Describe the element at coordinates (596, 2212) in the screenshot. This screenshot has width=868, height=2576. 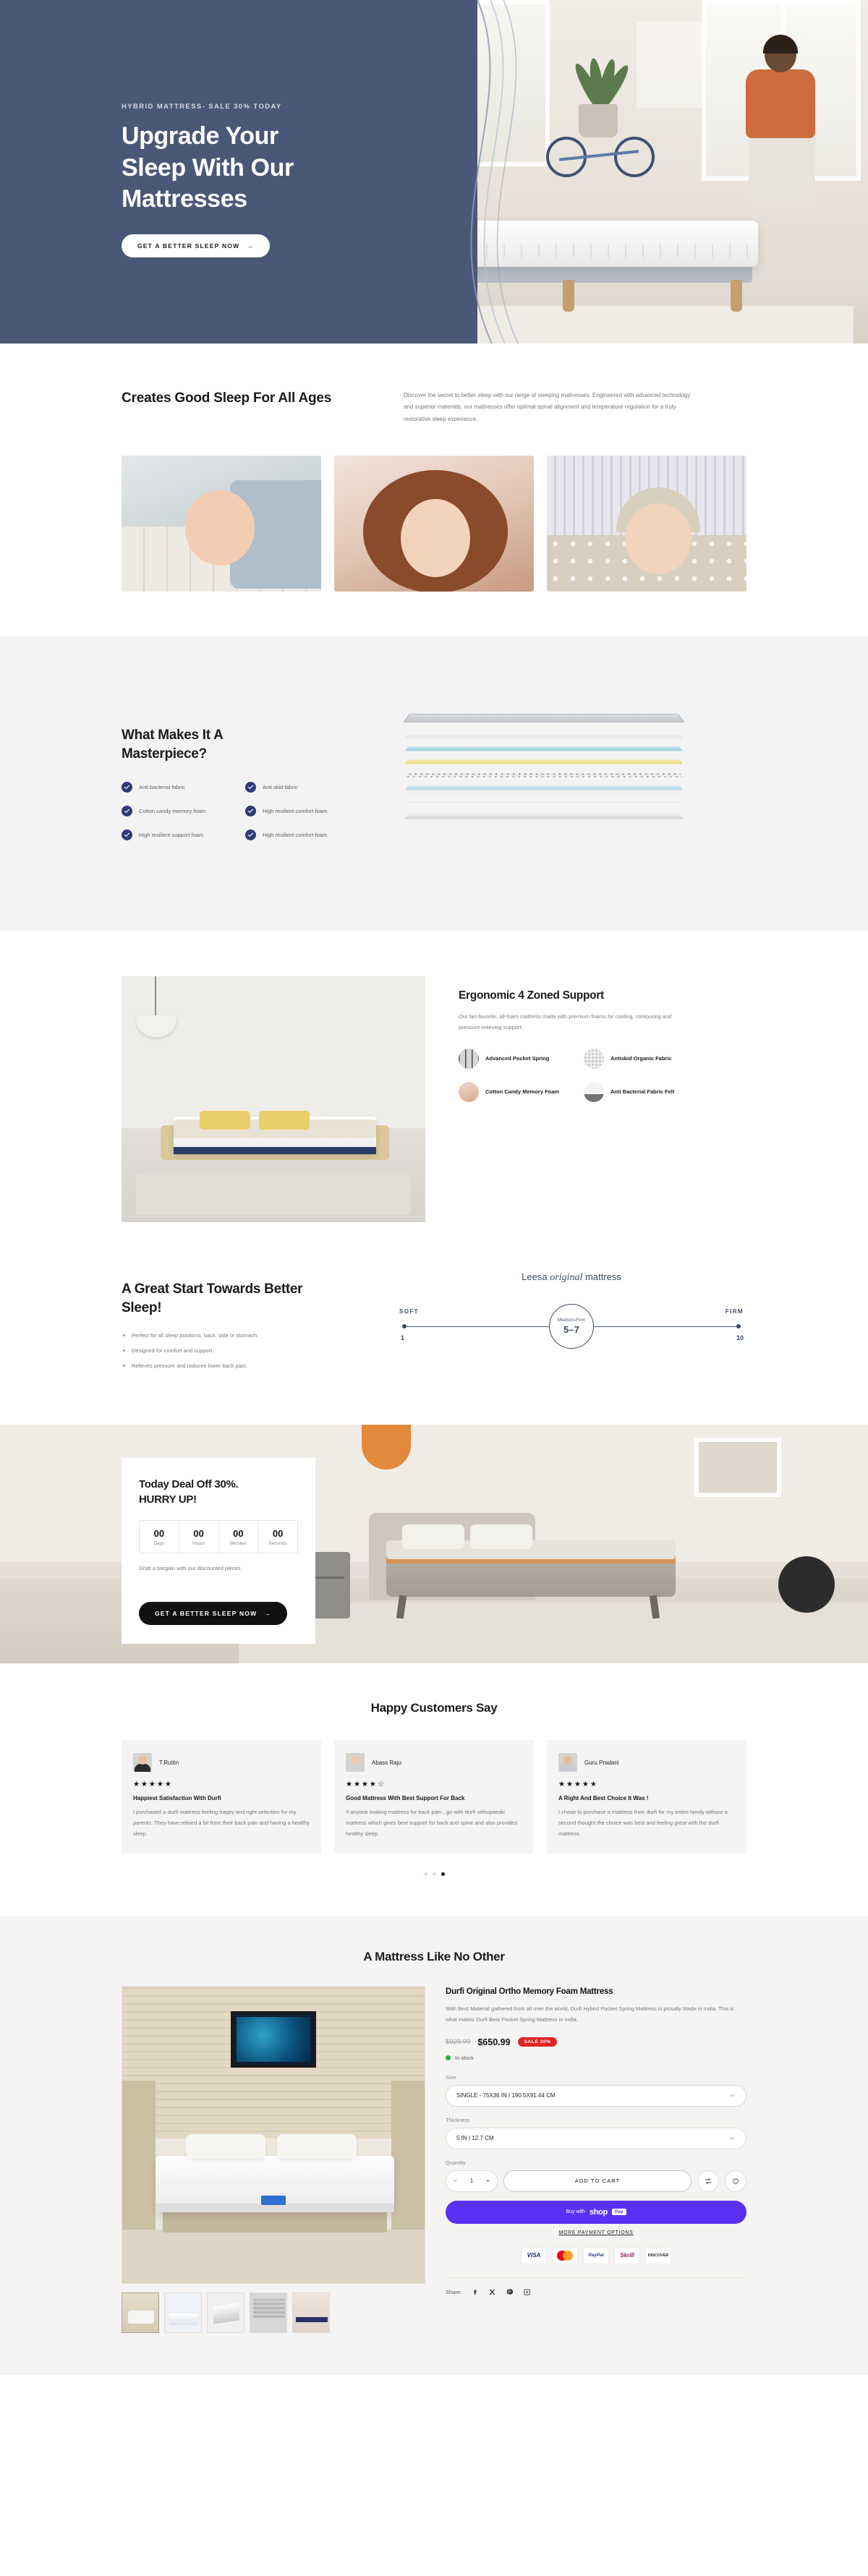
I see `buy-with-shop-pay-button: Buy with shop Pay` at that location.